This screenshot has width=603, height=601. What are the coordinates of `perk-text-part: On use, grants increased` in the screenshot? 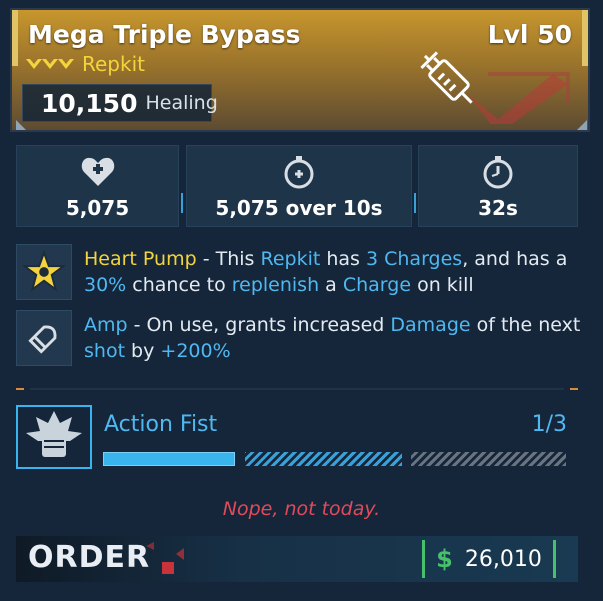 It's located at (268, 325).